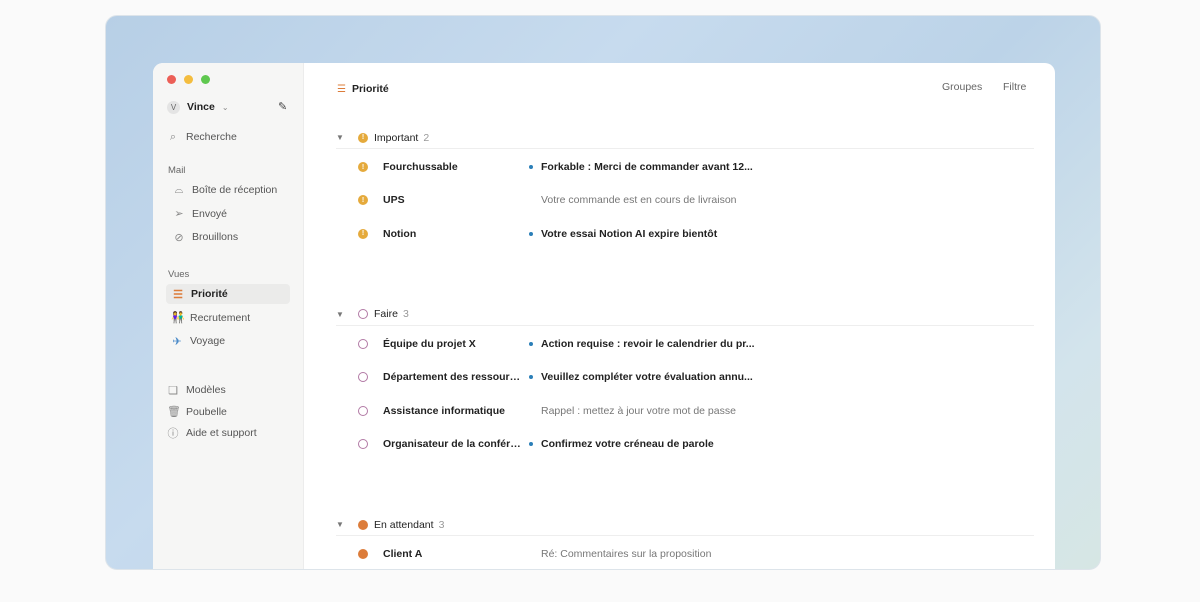  What do you see at coordinates (639, 200) in the screenshot?
I see `subject: Votre commande est en cours de livraison` at bounding box center [639, 200].